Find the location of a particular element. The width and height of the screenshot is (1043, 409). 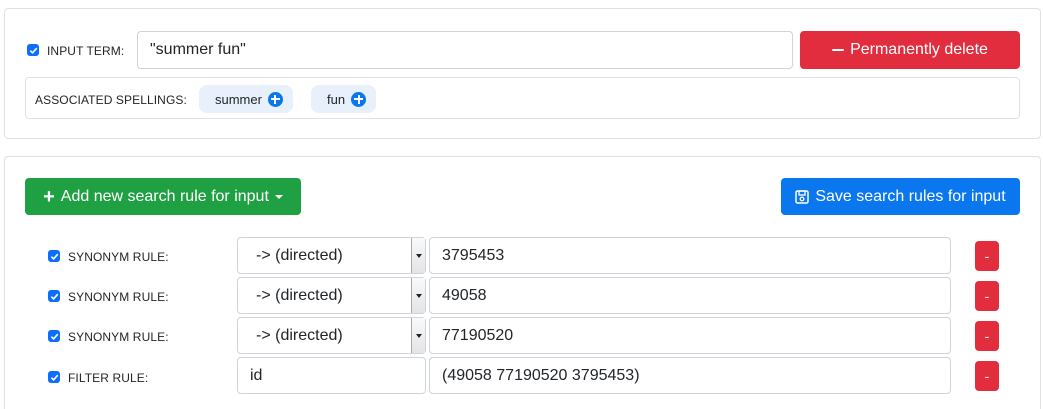

filter-term-value: (49058 77190520 3795453) is located at coordinates (541, 375).